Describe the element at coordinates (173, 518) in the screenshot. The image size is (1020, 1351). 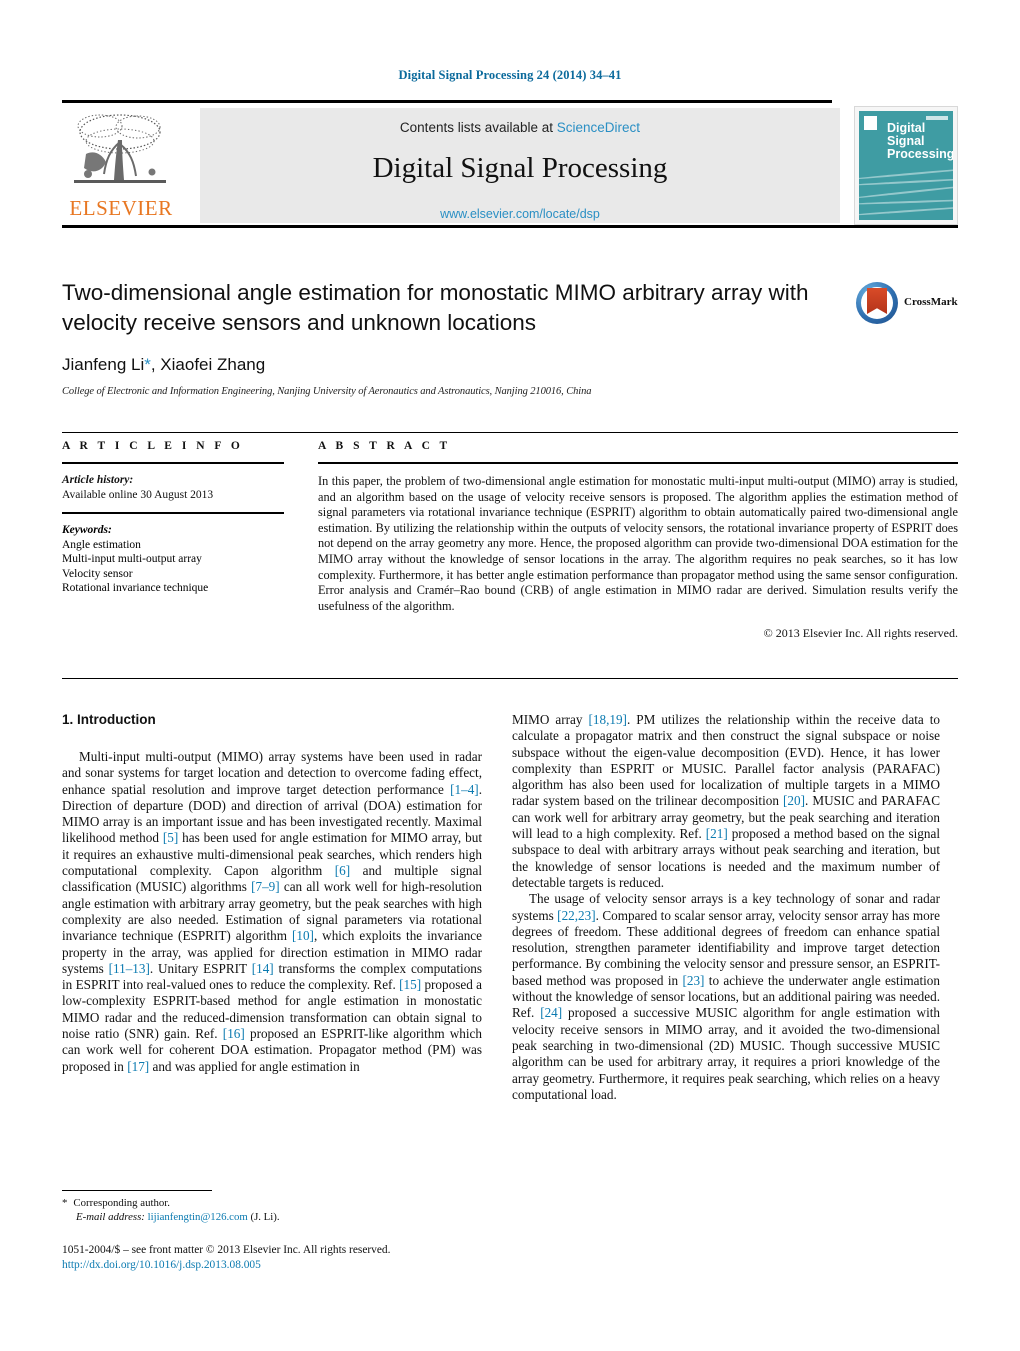
I see `article-info-column: A R T I C L E I N F O Article history` at that location.